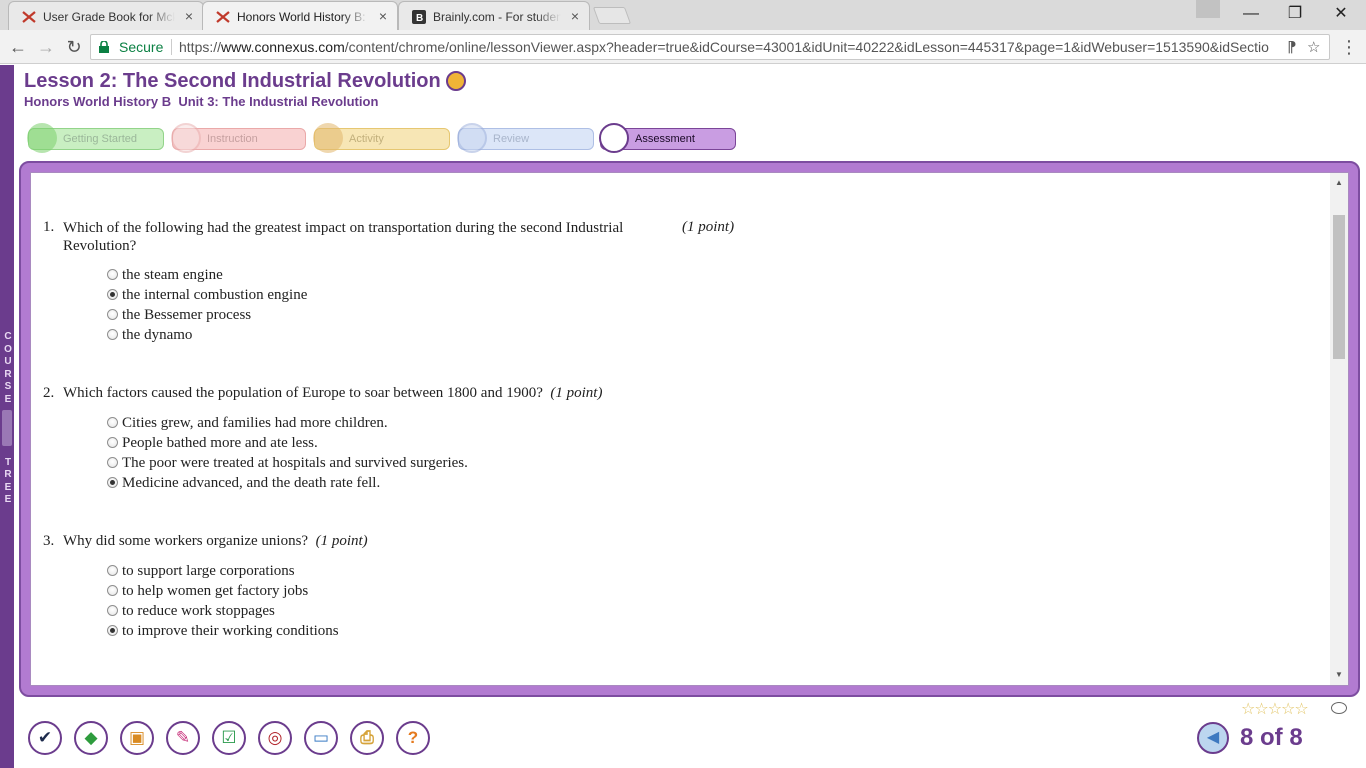  I want to click on phase-instruction: Instruction, so click(238, 138).